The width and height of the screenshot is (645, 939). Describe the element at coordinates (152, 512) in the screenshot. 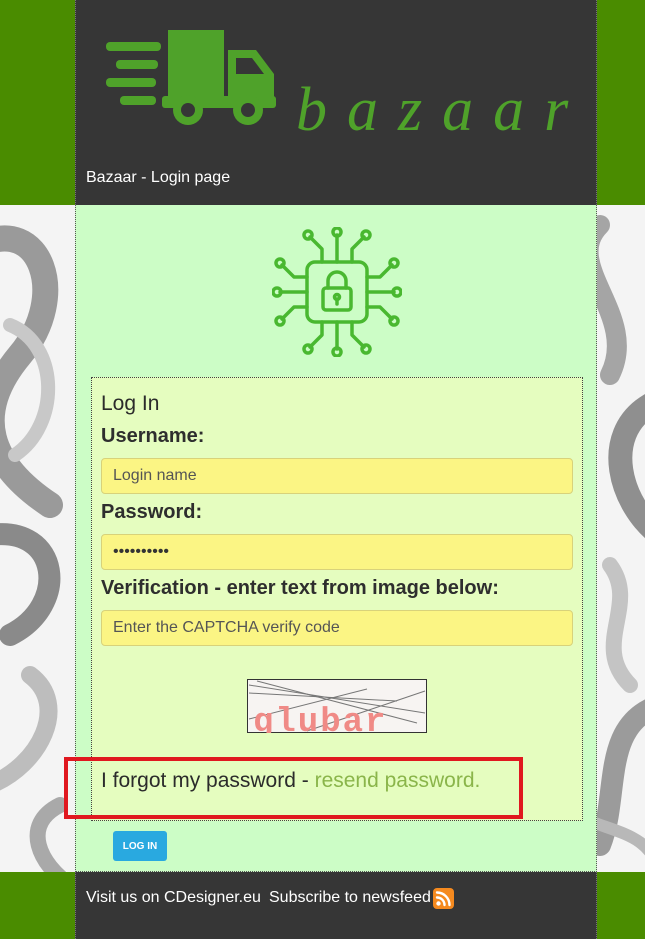

I see `password-label: Password:` at that location.